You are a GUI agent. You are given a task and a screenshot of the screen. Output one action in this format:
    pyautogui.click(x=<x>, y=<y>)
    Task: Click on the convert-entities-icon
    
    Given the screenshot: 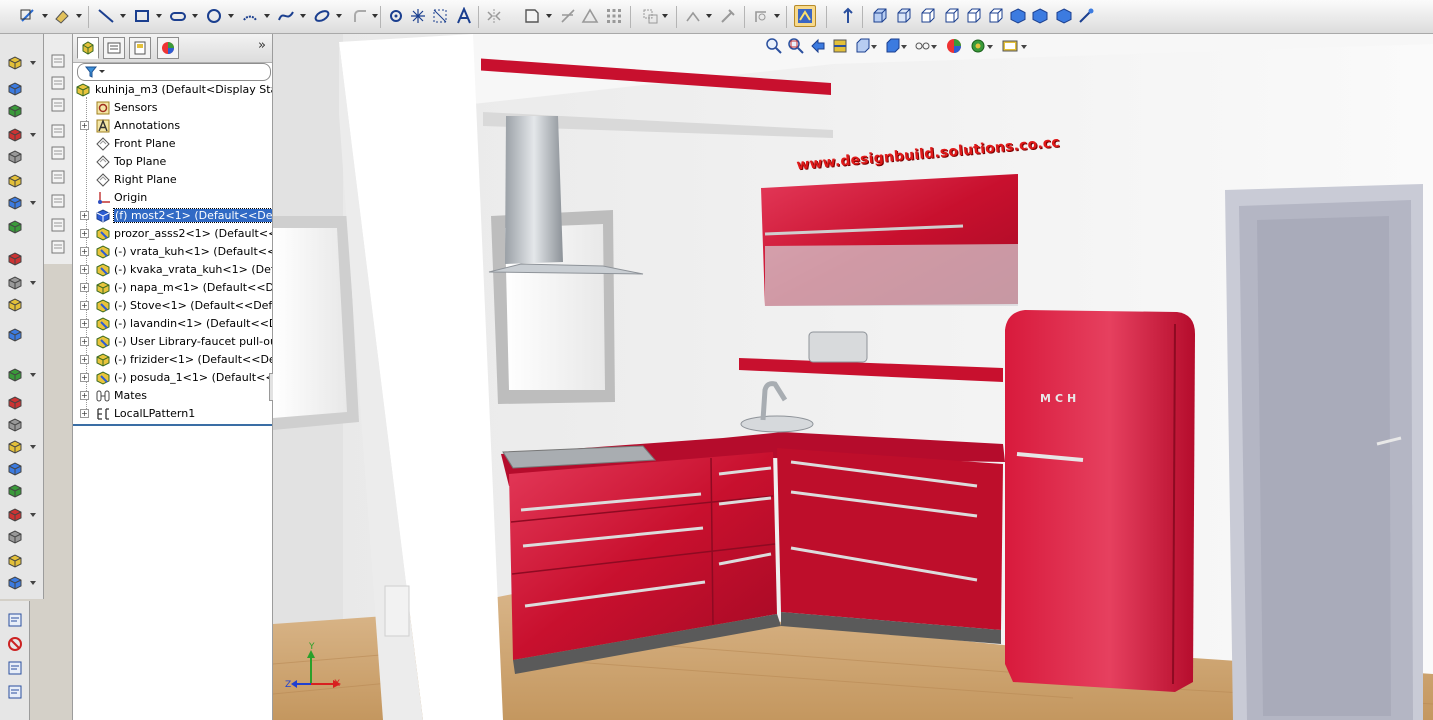 What is the action you would take?
    pyautogui.click(x=532, y=16)
    